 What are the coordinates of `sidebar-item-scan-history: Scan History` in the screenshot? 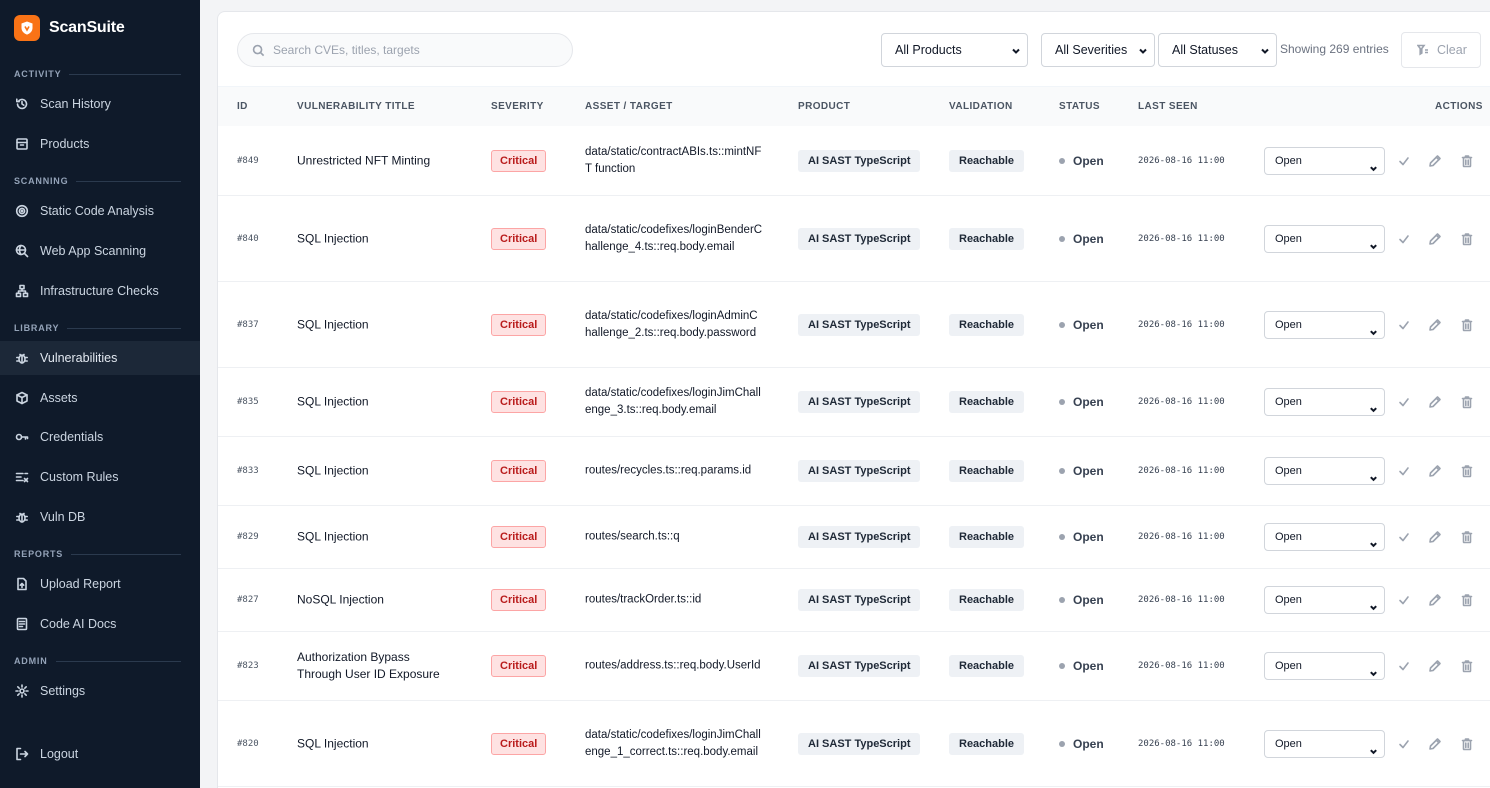 It's located at (100, 104).